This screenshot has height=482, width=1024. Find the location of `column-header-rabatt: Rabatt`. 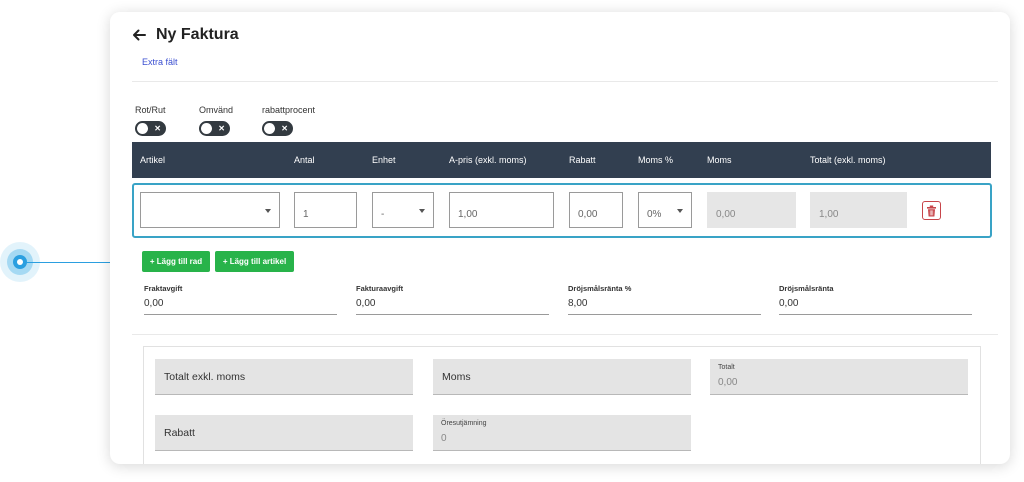

column-header-rabatt: Rabatt is located at coordinates (582, 160).